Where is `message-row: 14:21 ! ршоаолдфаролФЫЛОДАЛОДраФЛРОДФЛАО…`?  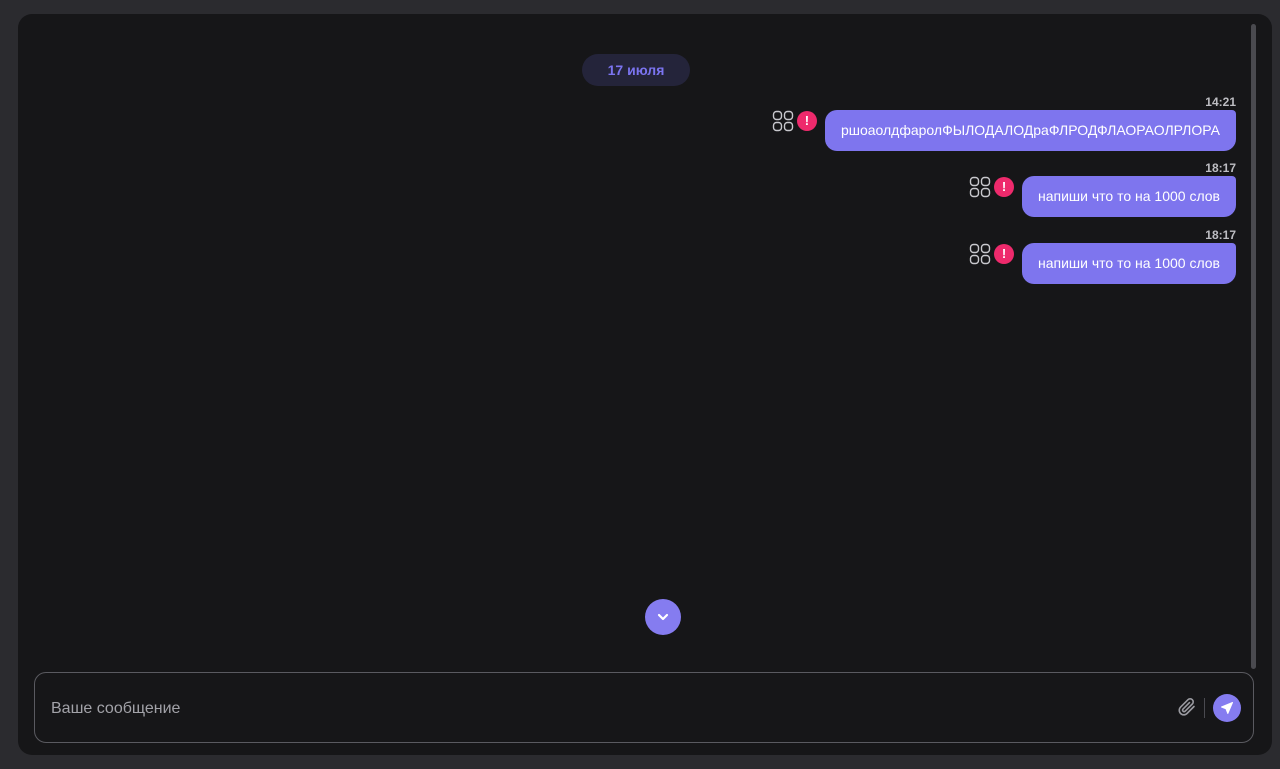 message-row: 14:21 ! ршоаолдфаролФЫЛОДАЛОДраФЛРОДФЛАО… is located at coordinates (976, 124).